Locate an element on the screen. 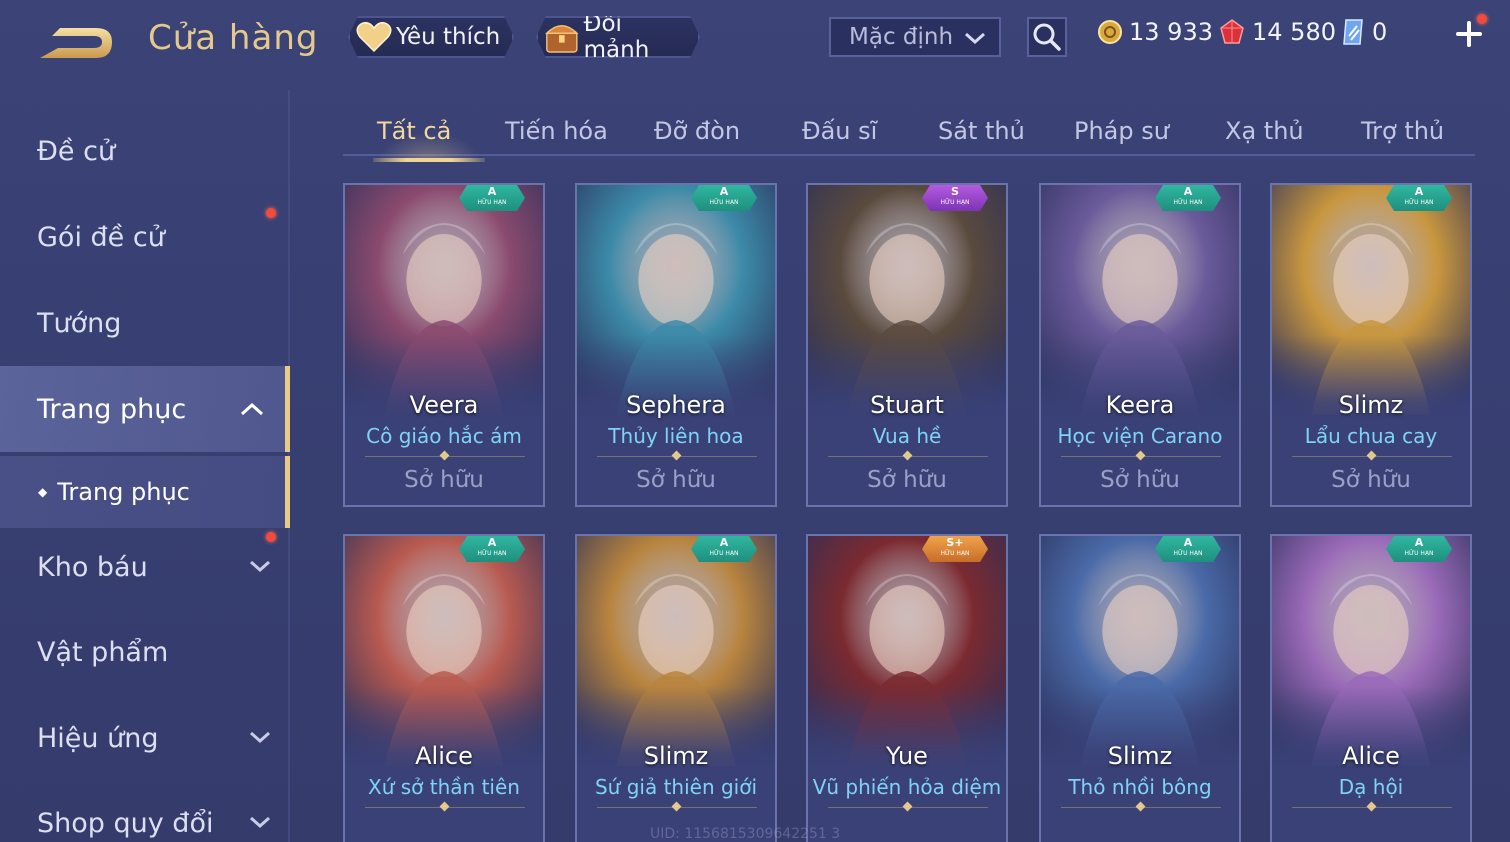 This screenshot has width=1510, height=842. skin-card: A HỮU HẠN Slimz Lẩu chua cay Sở hữu is located at coordinates (1371, 345).